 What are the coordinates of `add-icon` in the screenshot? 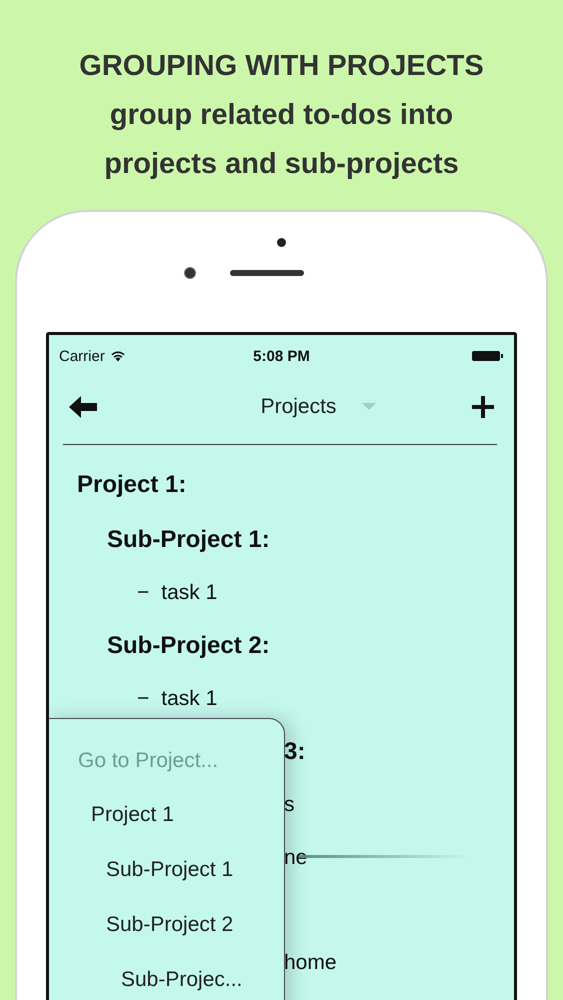 It's located at (483, 407).